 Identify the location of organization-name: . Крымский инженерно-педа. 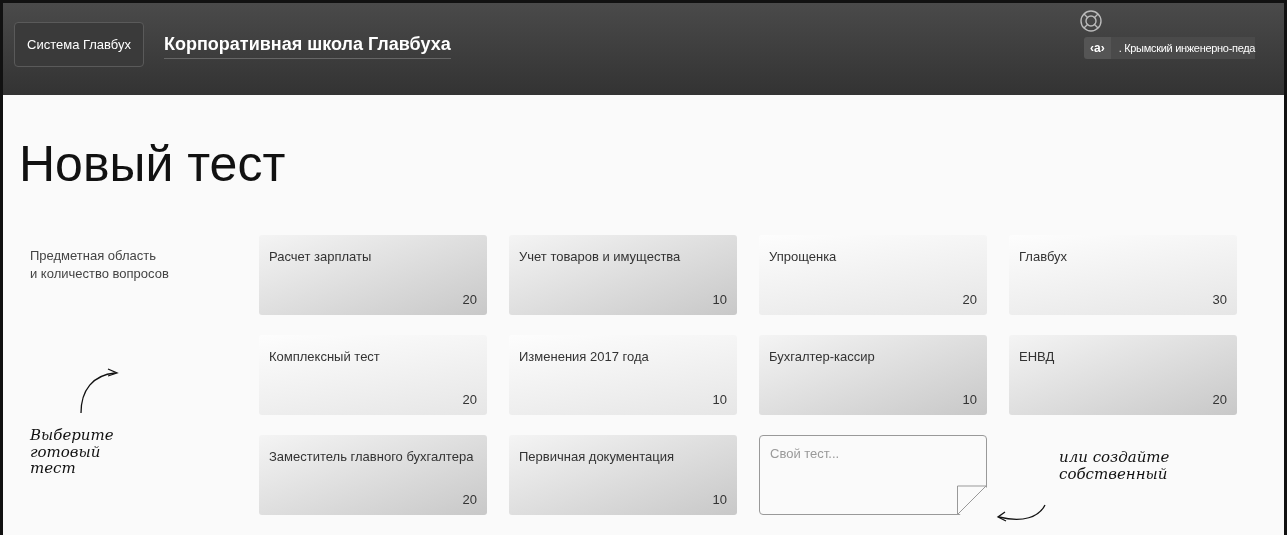
(1183, 48).